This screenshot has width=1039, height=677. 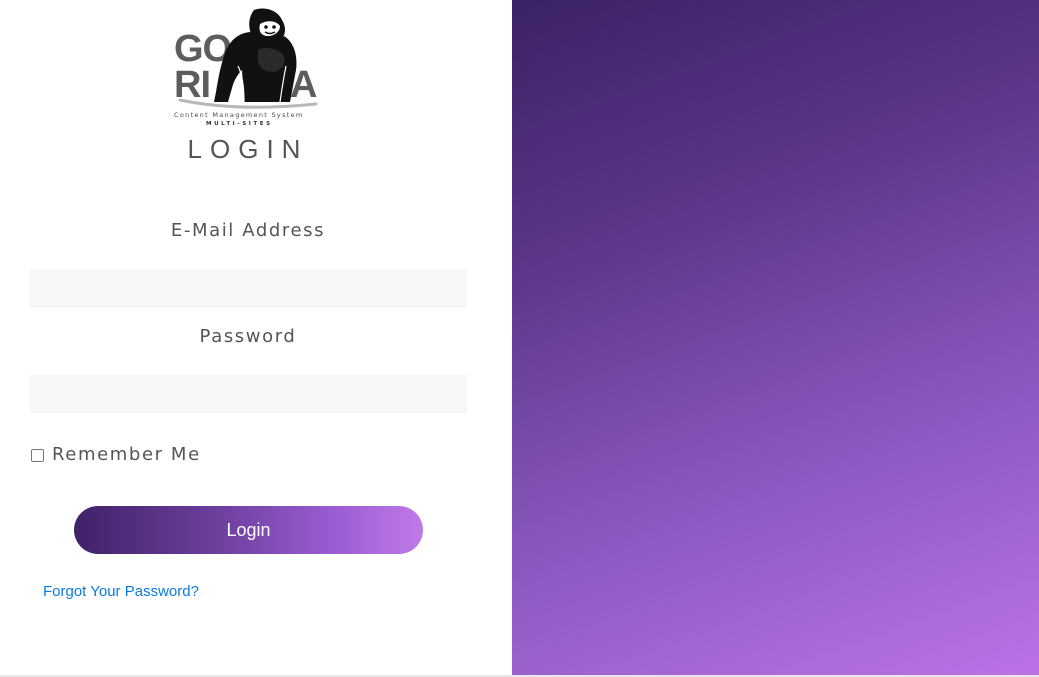 I want to click on remember-me-checkbox, so click(x=37, y=455).